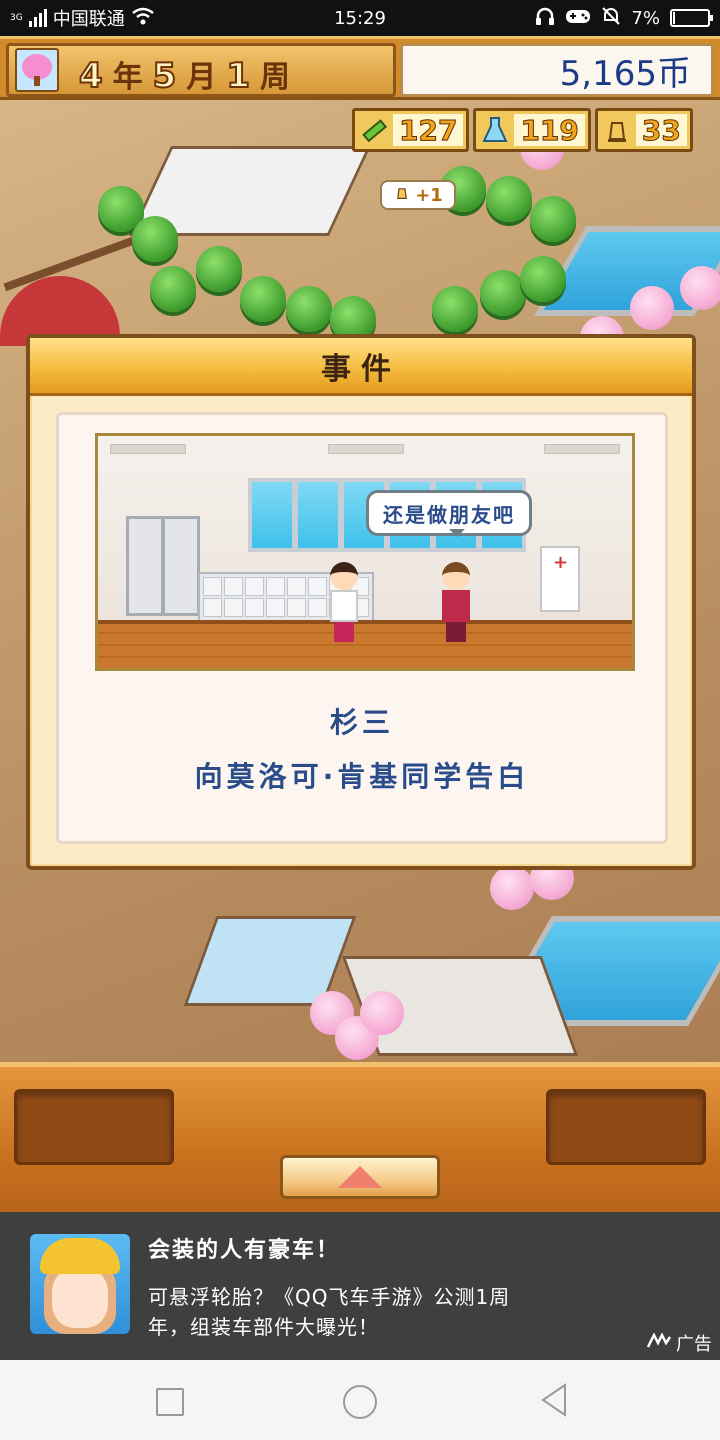  I want to click on carrier-name: 中国联通, so click(88, 19).